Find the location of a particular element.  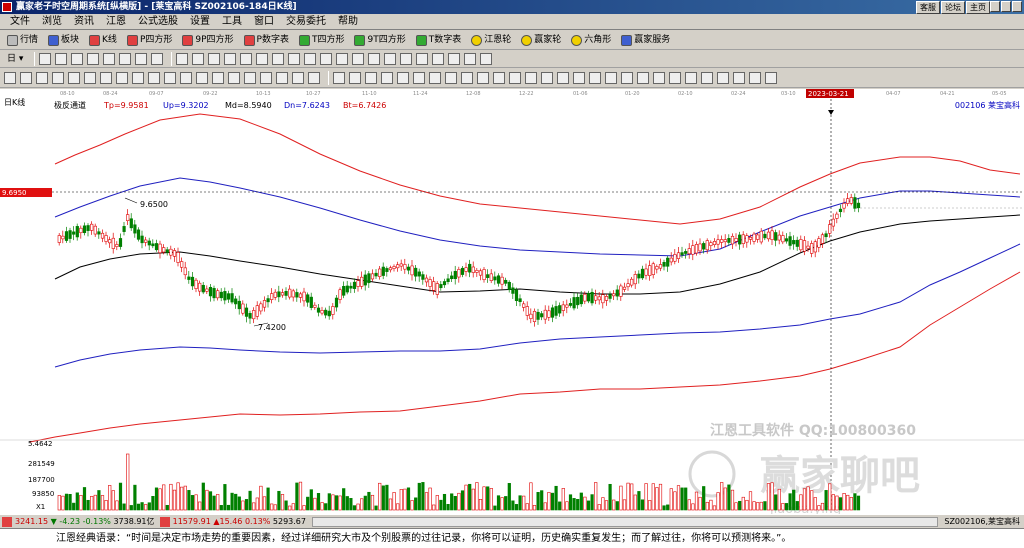

kline-button: K线 is located at coordinates (103, 40).